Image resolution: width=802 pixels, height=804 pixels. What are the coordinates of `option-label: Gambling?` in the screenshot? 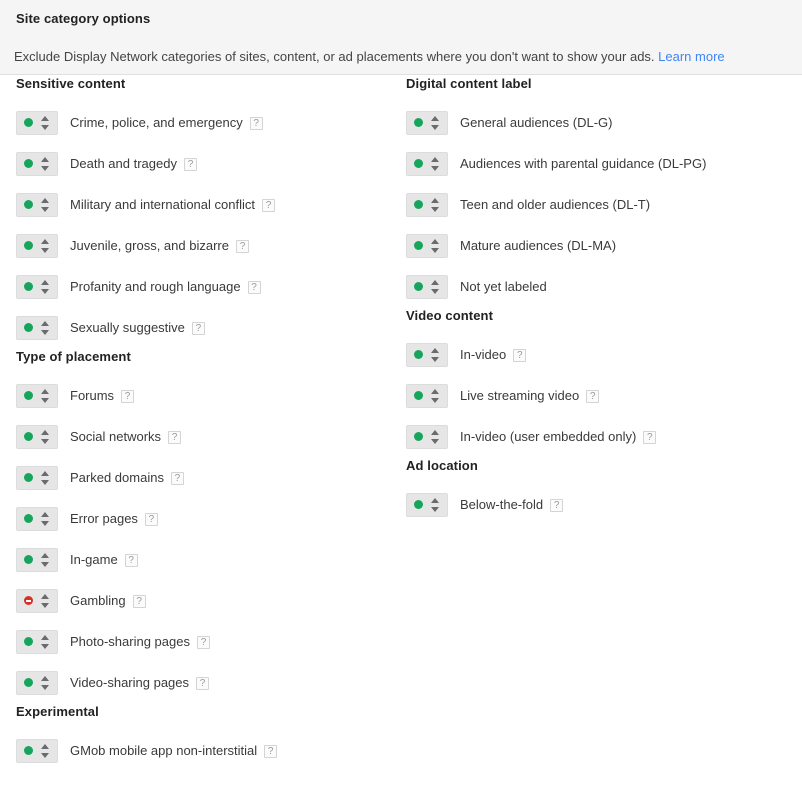 It's located at (108, 601).